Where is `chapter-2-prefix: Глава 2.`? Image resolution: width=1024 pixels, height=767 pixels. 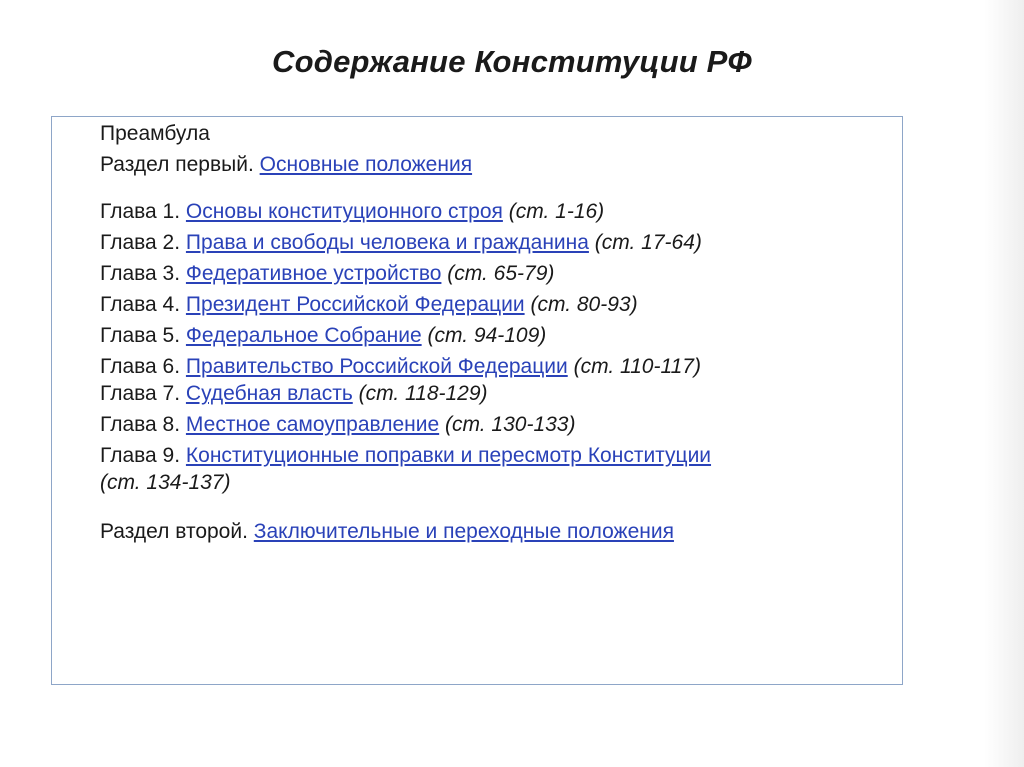 chapter-2-prefix: Глава 2. is located at coordinates (140, 242).